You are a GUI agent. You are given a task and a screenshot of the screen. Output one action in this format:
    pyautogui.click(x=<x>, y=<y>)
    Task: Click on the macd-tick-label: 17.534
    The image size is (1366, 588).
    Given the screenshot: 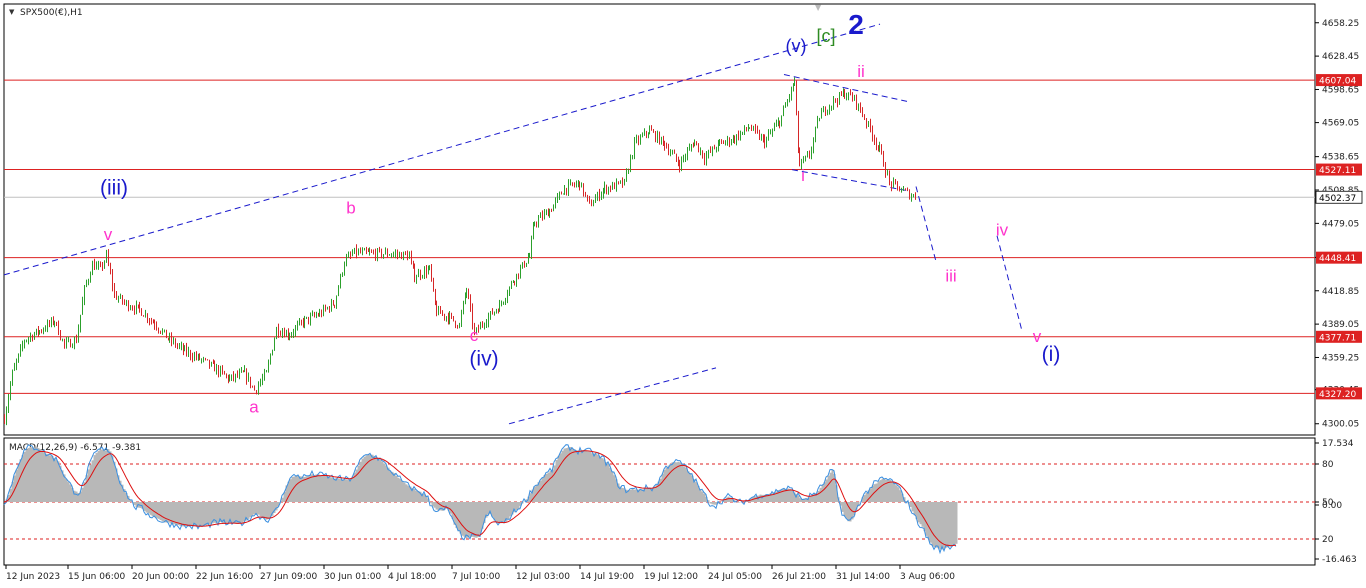 What is the action you would take?
    pyautogui.click(x=1338, y=444)
    